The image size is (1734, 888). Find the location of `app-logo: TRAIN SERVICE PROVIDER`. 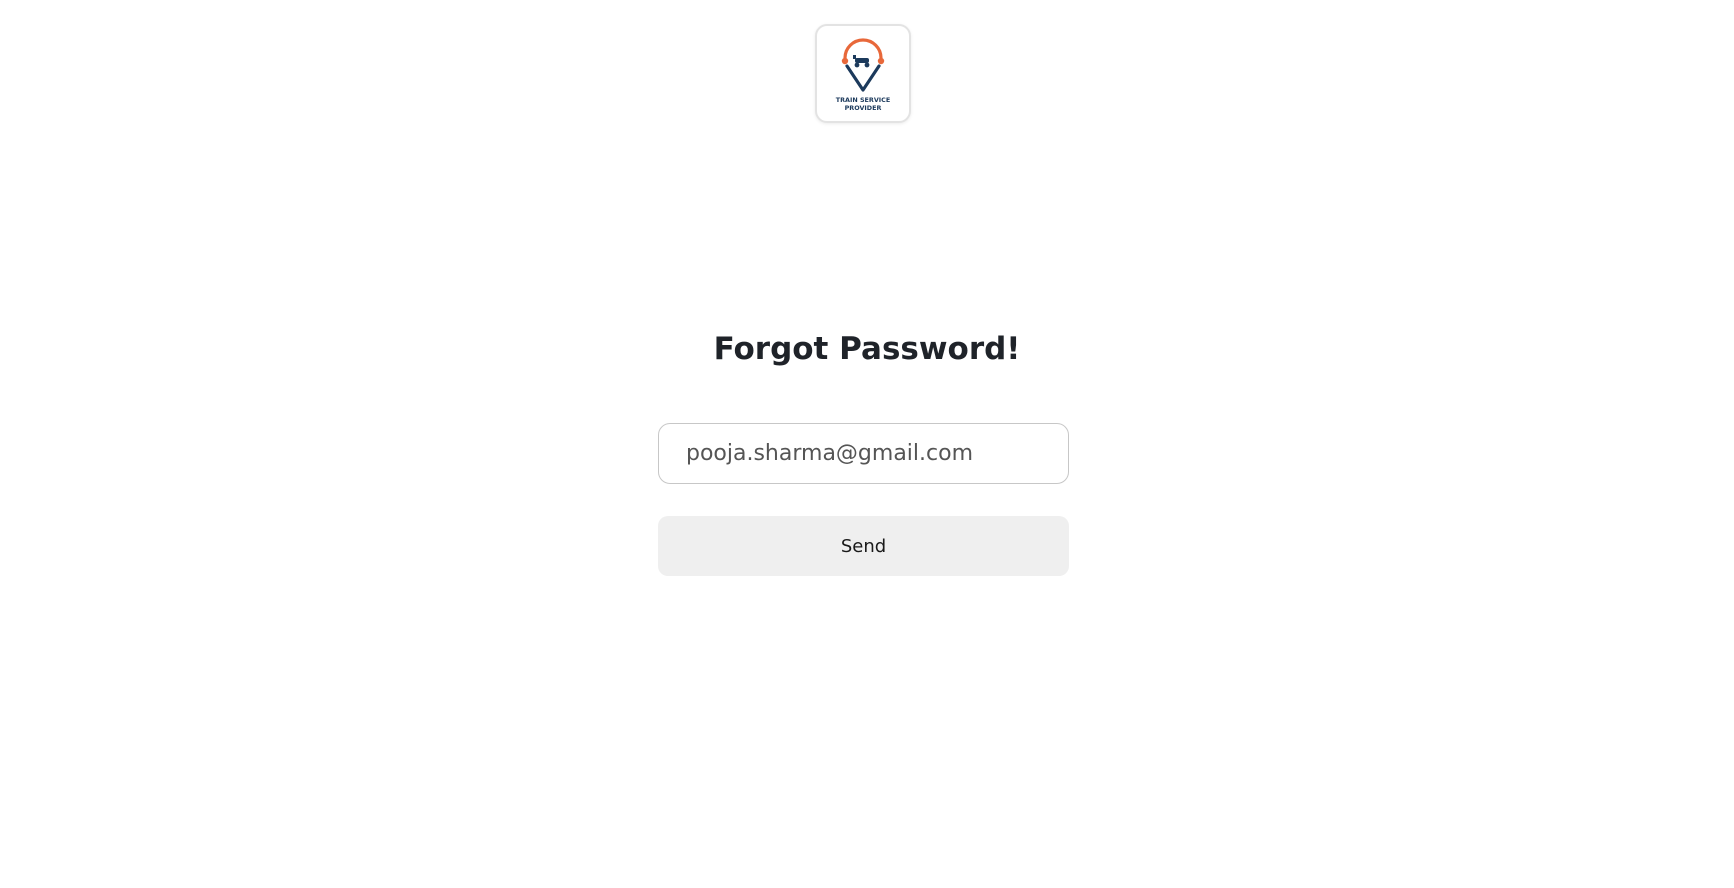

app-logo: TRAIN SERVICE PROVIDER is located at coordinates (863, 73).